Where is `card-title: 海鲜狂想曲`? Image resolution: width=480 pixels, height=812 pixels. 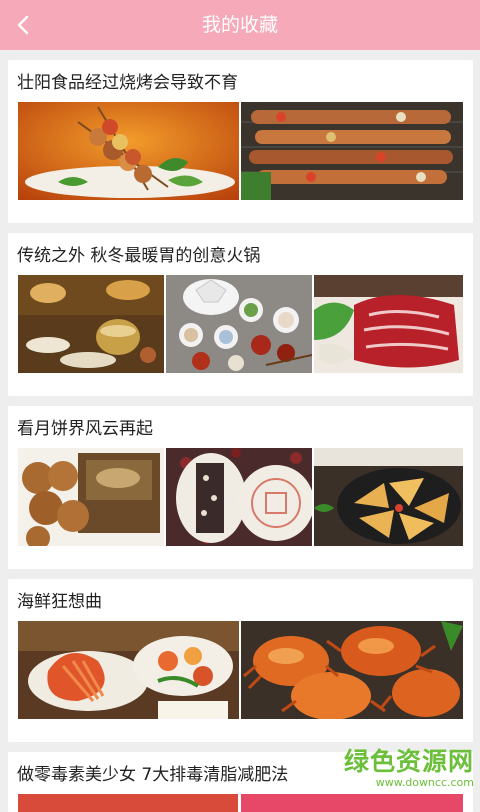
card-title: 海鲜狂想曲 is located at coordinates (59, 602).